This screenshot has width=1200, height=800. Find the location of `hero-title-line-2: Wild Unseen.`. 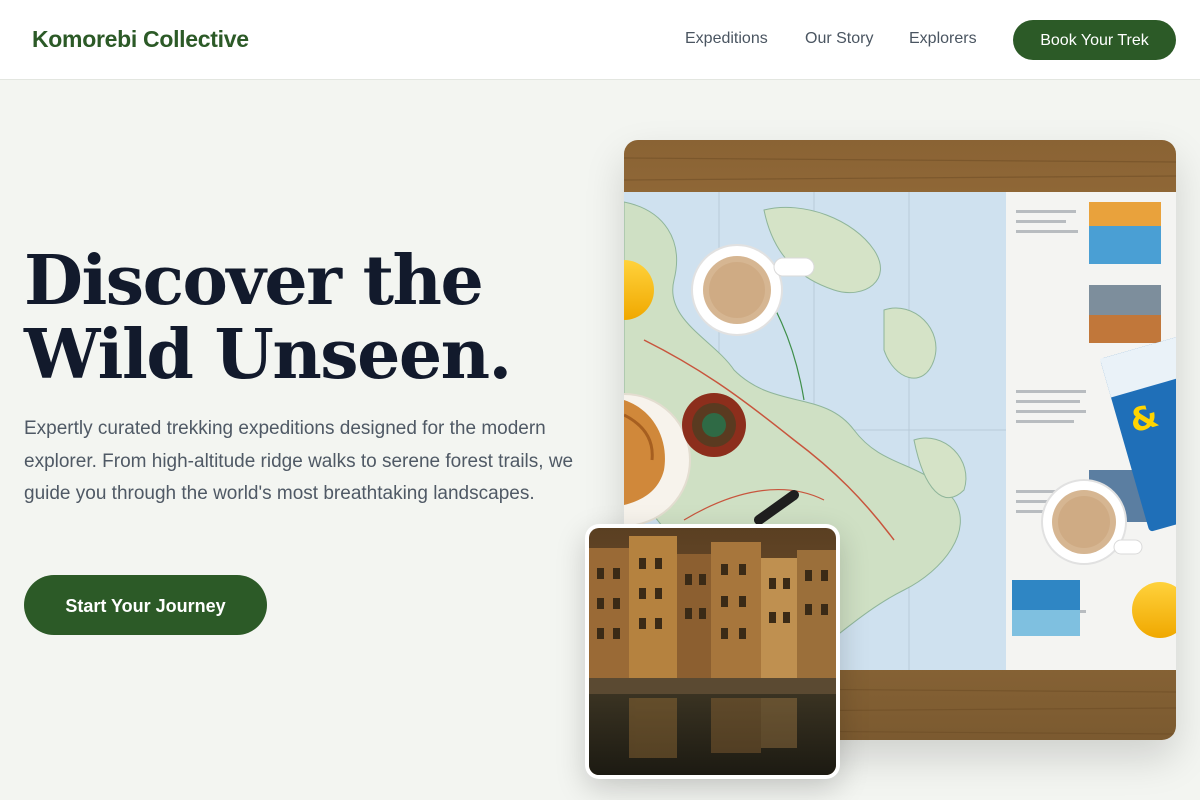

hero-title-line-2: Wild Unseen. is located at coordinates (268, 355).